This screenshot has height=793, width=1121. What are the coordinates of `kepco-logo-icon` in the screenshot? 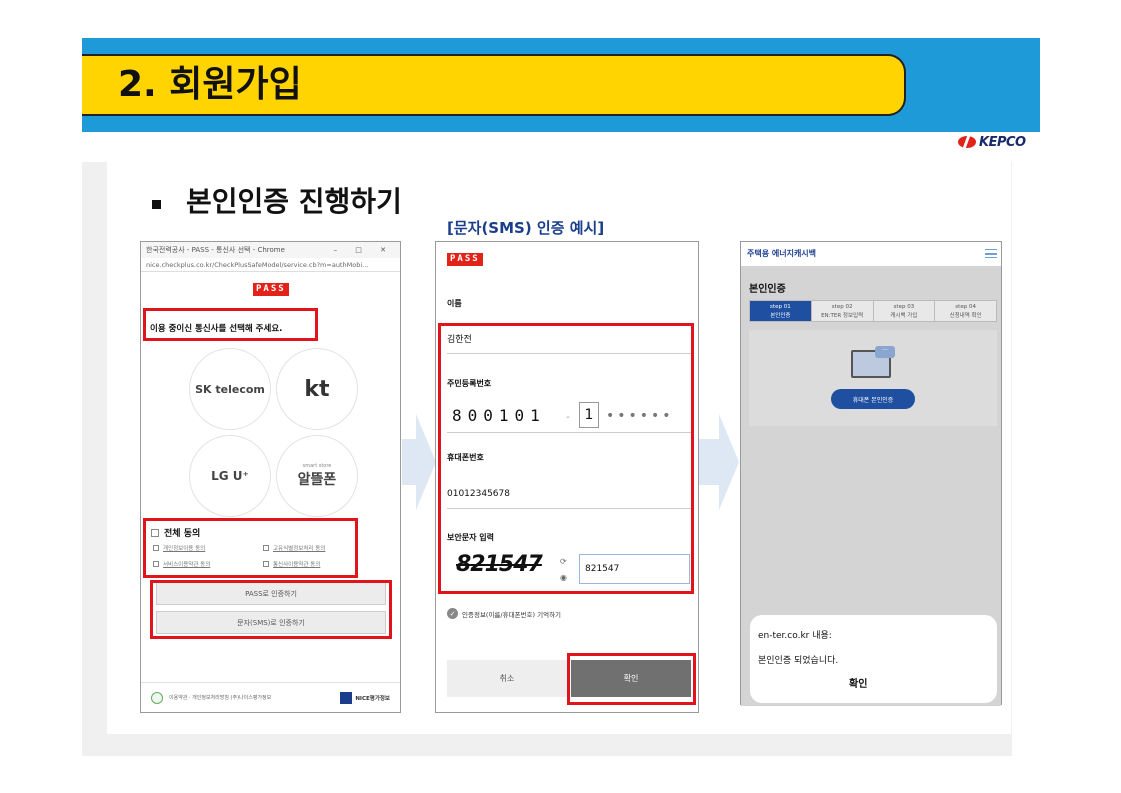 It's located at (967, 142).